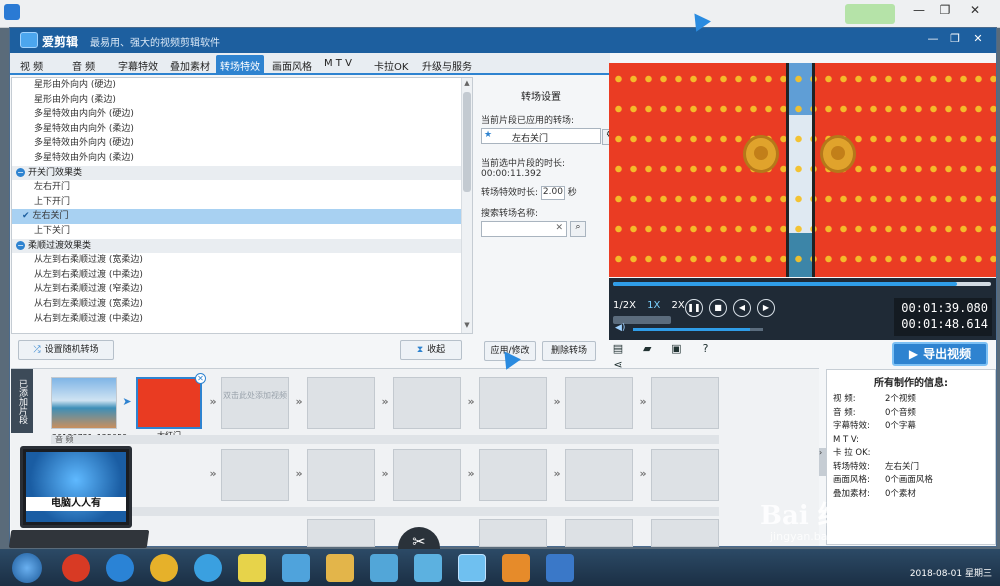 This screenshot has width=1000, height=586. What do you see at coordinates (190, 65) in the screenshot?
I see `tab-overlay: 叠加素材` at bounding box center [190, 65].